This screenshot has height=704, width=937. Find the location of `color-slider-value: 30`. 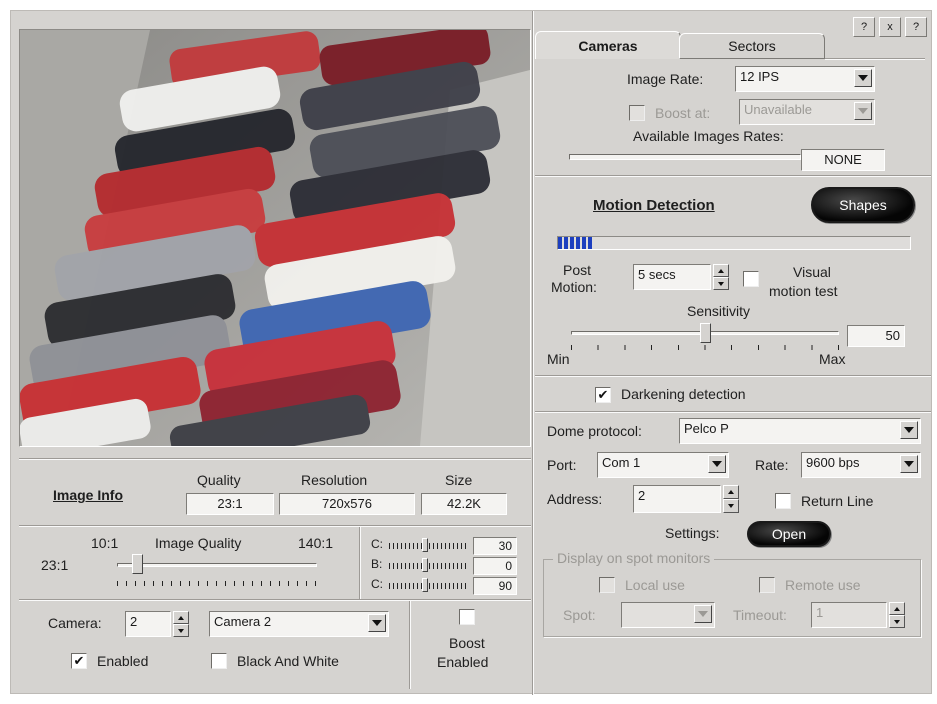

color-slider-value: 30 is located at coordinates (495, 546).